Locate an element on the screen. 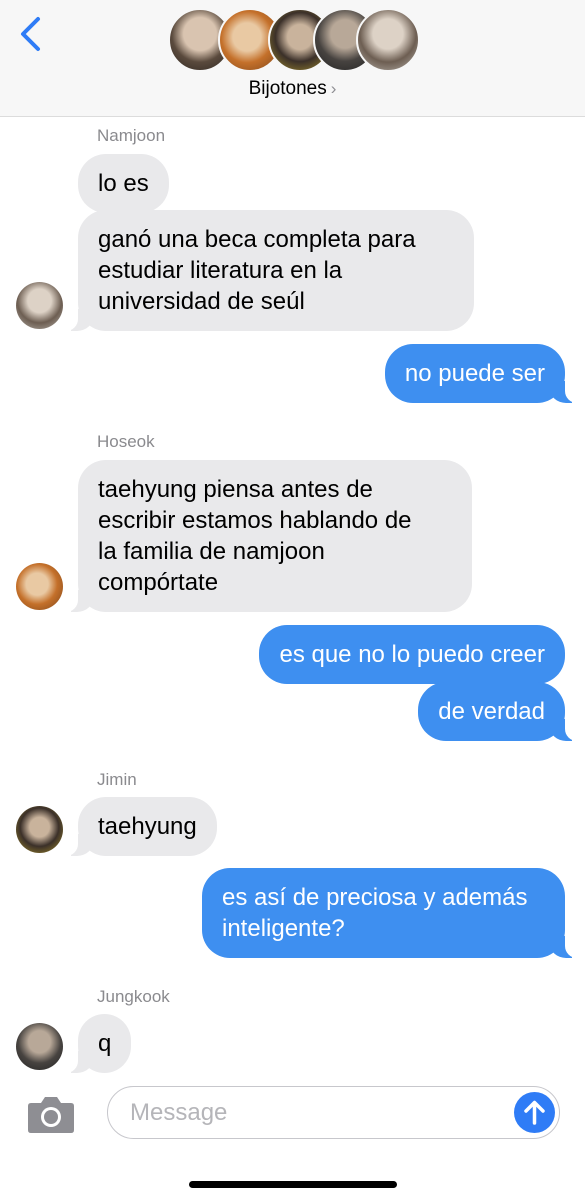 Image resolution: width=585 pixels, height=1200 pixels. message-placeholder: Message is located at coordinates (179, 1112).